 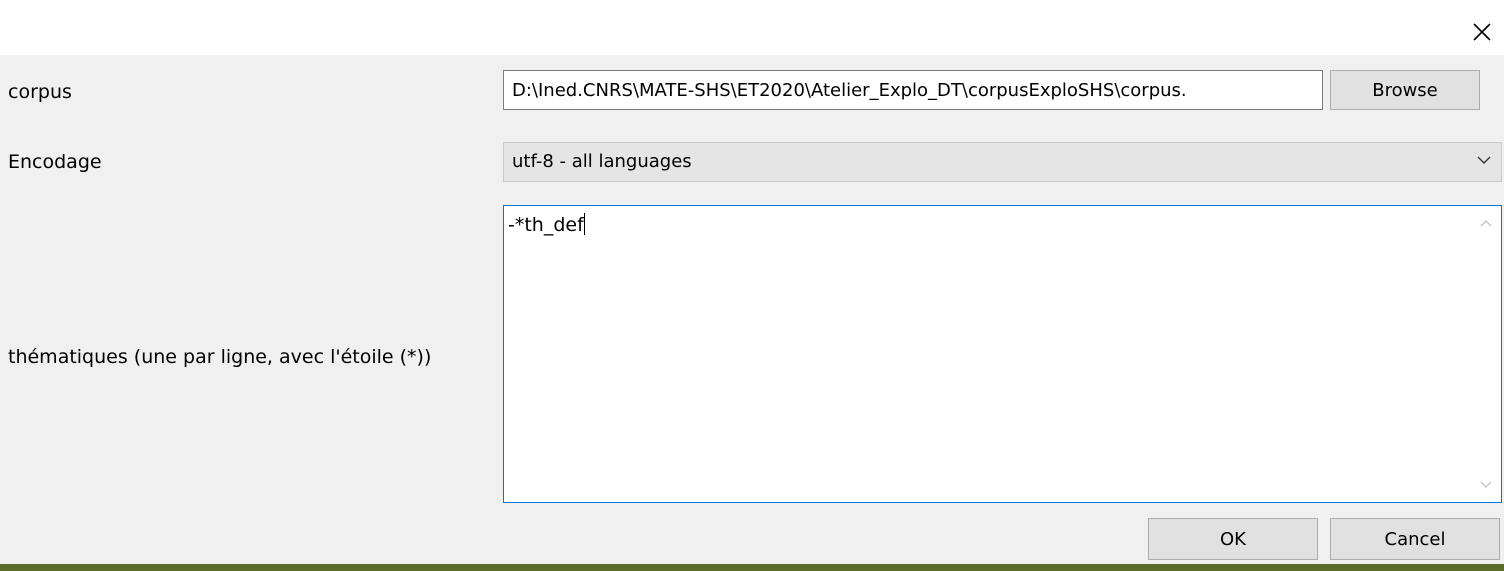 I want to click on scroll-down-button, so click(x=1486, y=485).